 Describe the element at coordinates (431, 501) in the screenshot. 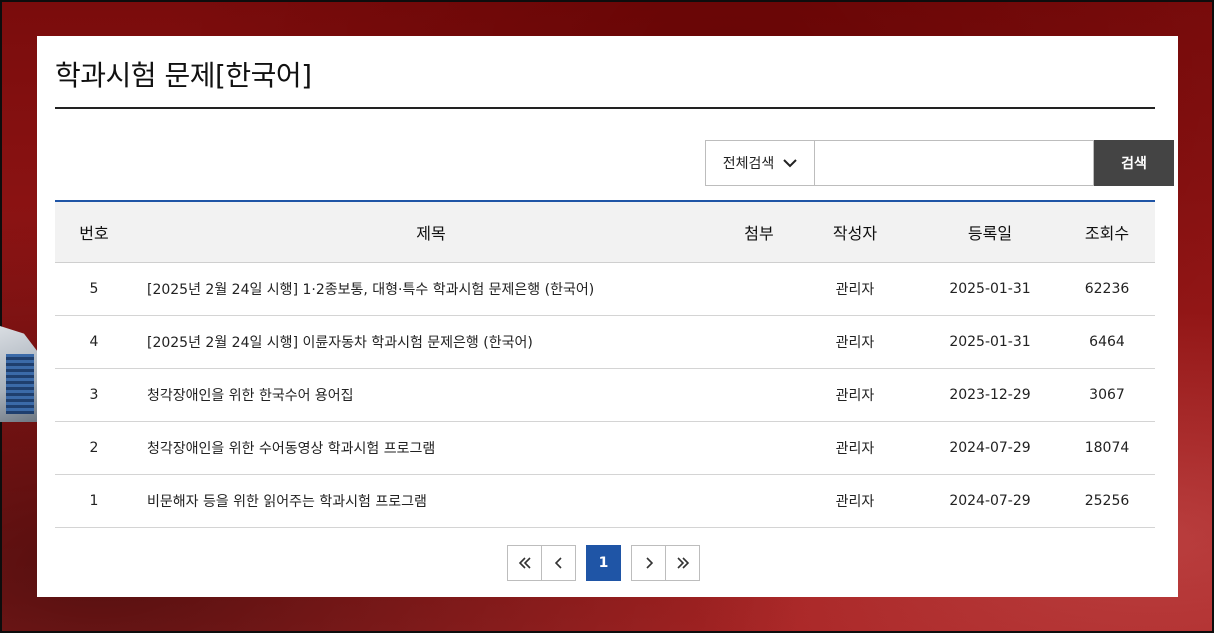

I see `row-title-link: 비문해자 등을 위한 읽어주는 학과시험 프로그램` at that location.